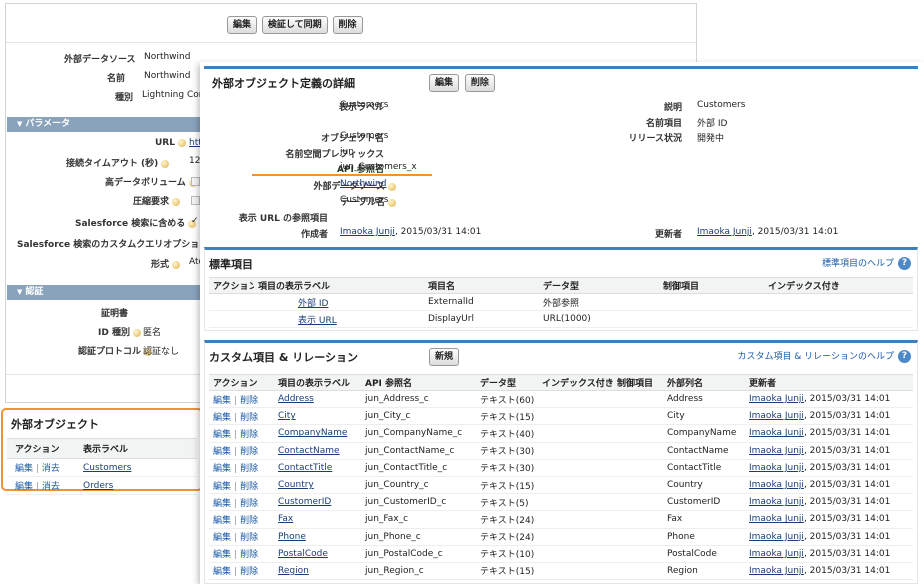 The image size is (924, 584). Describe the element at coordinates (309, 451) in the screenshot. I see `field-link: ContactName` at that location.